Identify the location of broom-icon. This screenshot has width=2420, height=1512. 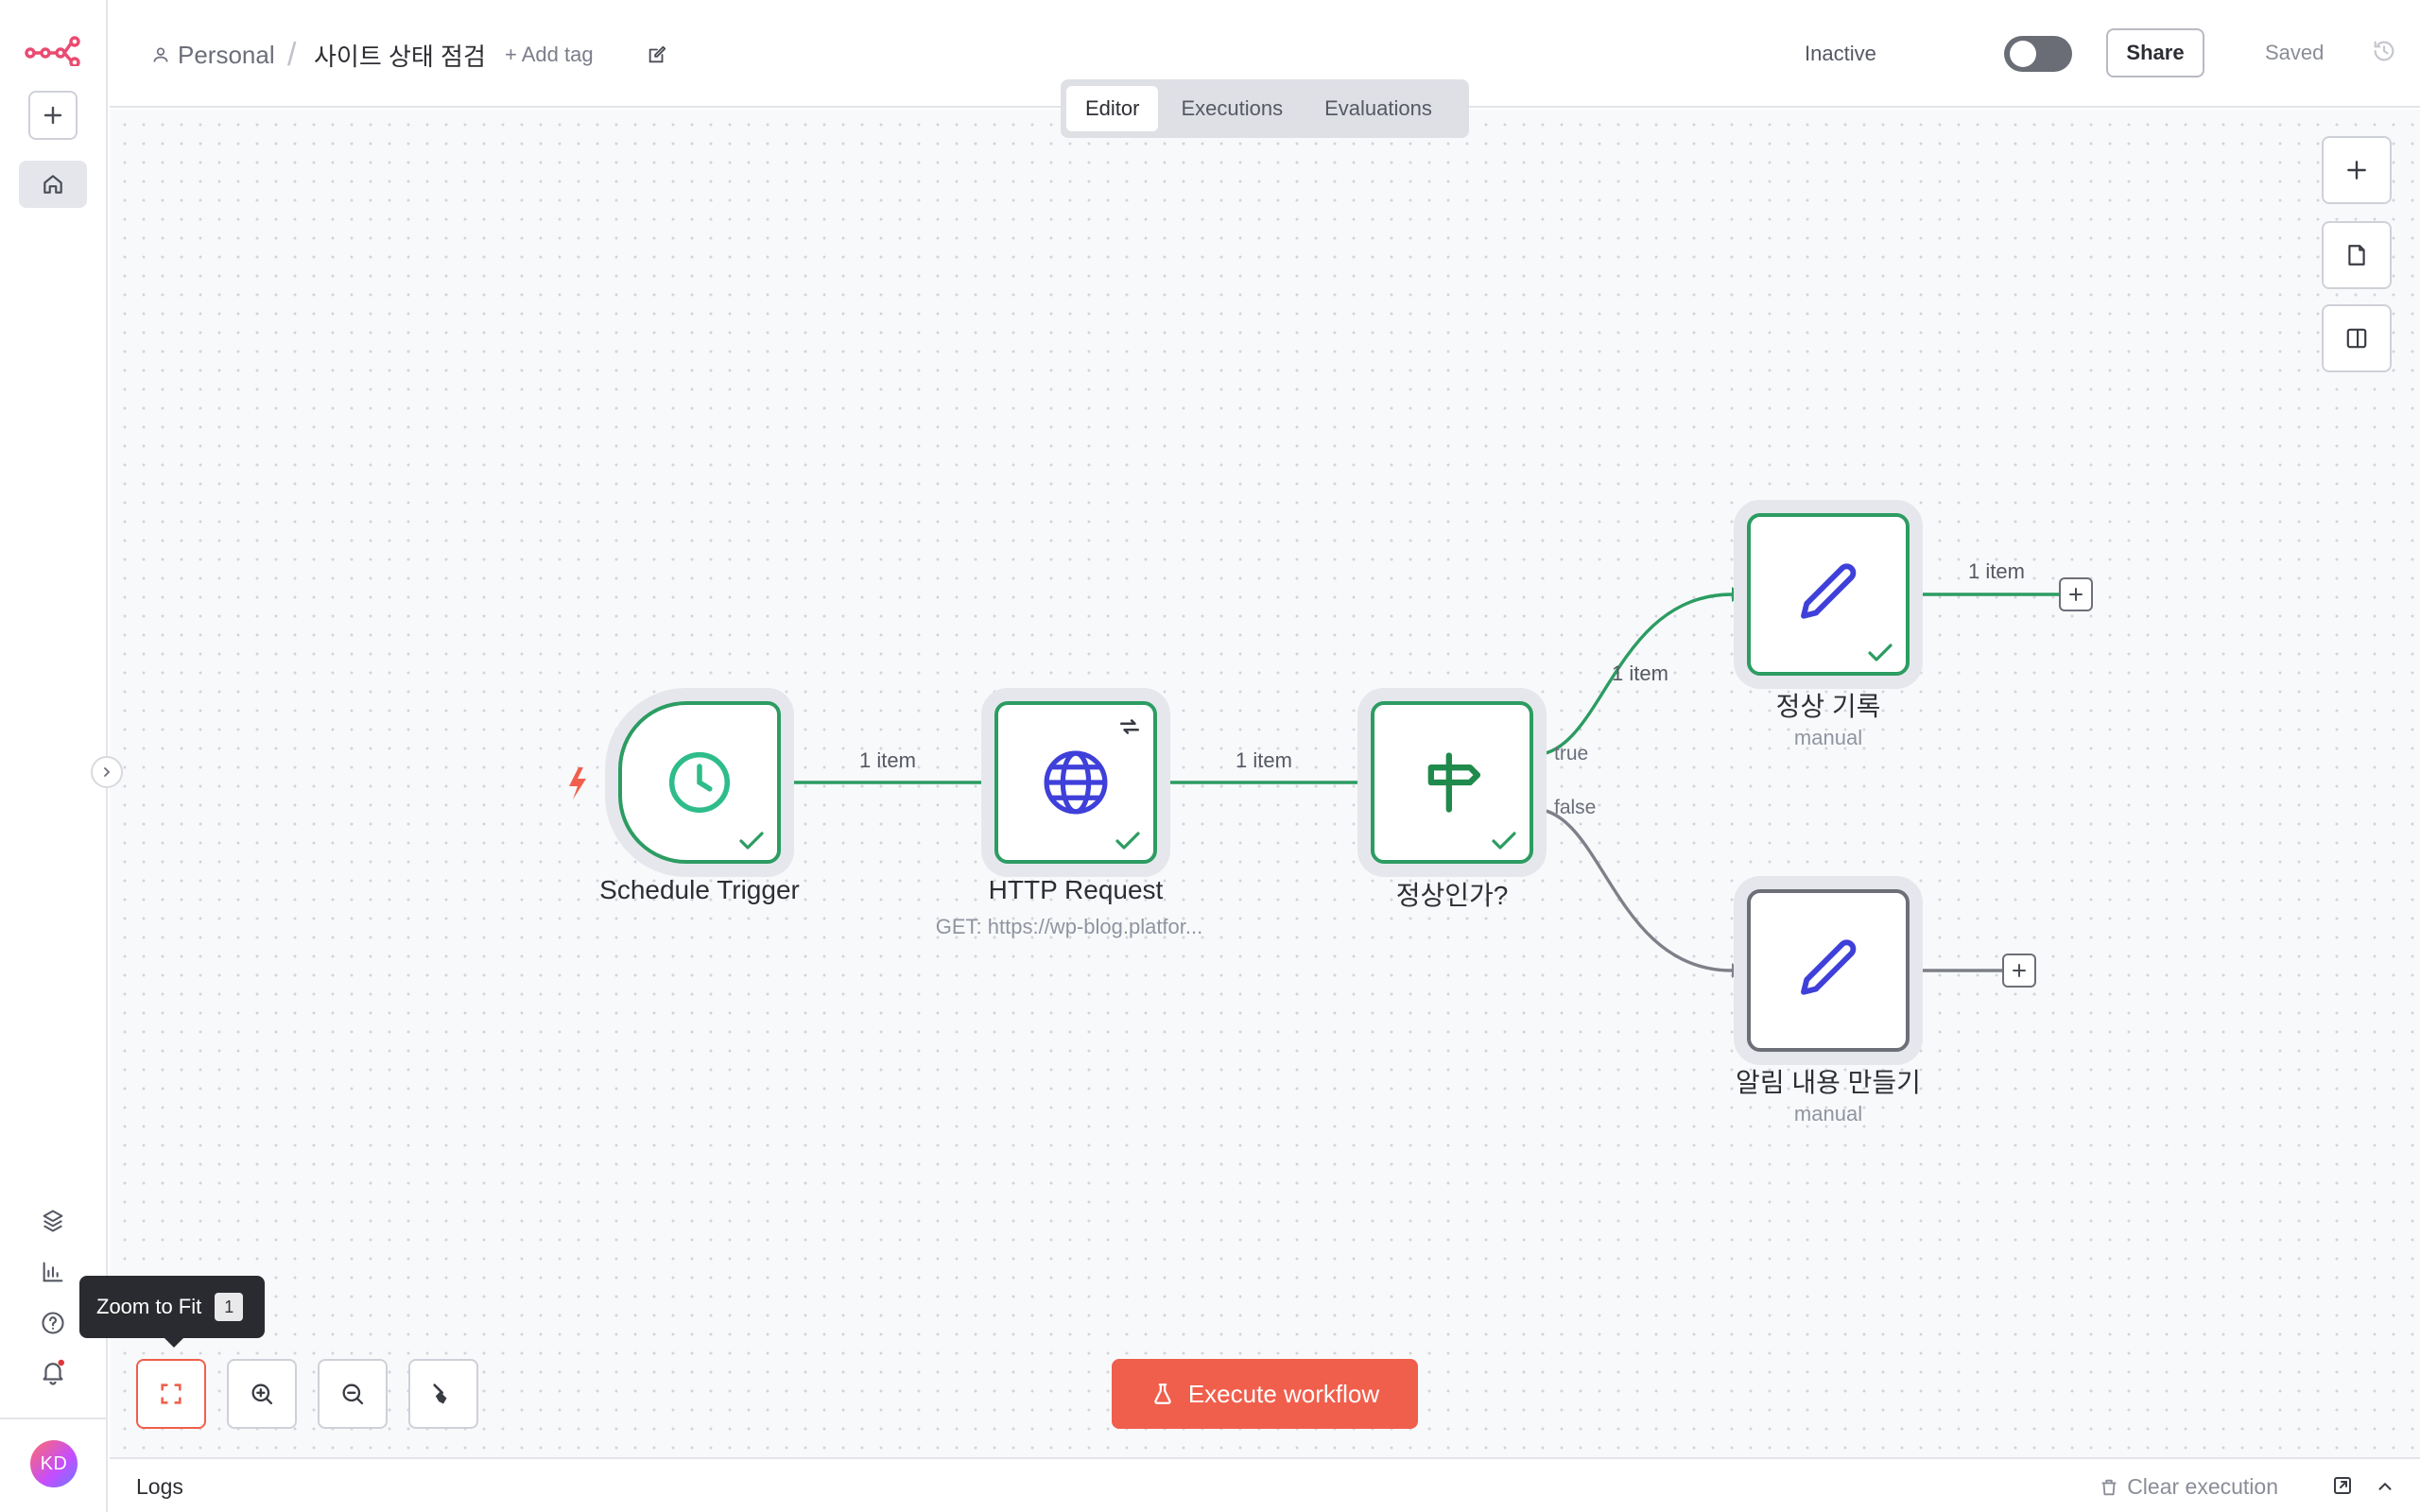
(440, 1393).